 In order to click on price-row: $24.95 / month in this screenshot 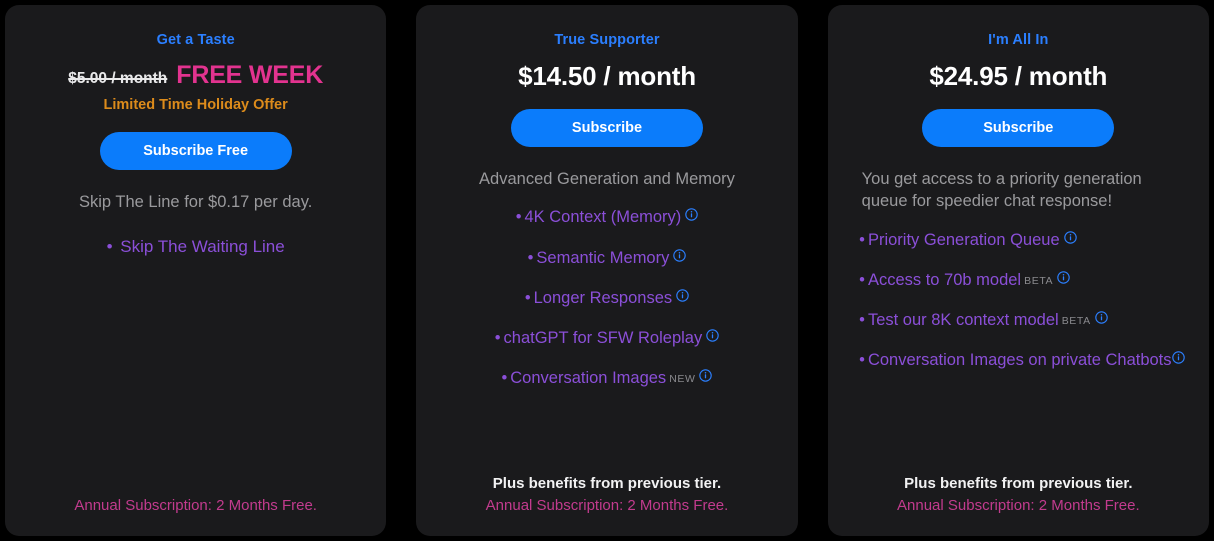, I will do `click(1018, 76)`.